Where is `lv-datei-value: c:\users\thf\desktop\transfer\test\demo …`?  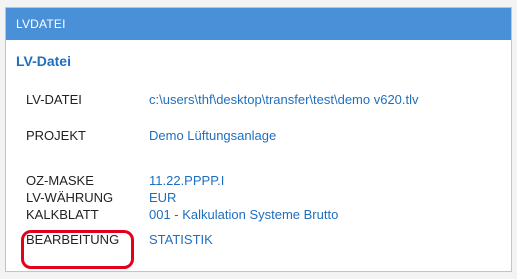 lv-datei-value: c:\users\thf\desktop\transfer\test\demo … is located at coordinates (284, 99).